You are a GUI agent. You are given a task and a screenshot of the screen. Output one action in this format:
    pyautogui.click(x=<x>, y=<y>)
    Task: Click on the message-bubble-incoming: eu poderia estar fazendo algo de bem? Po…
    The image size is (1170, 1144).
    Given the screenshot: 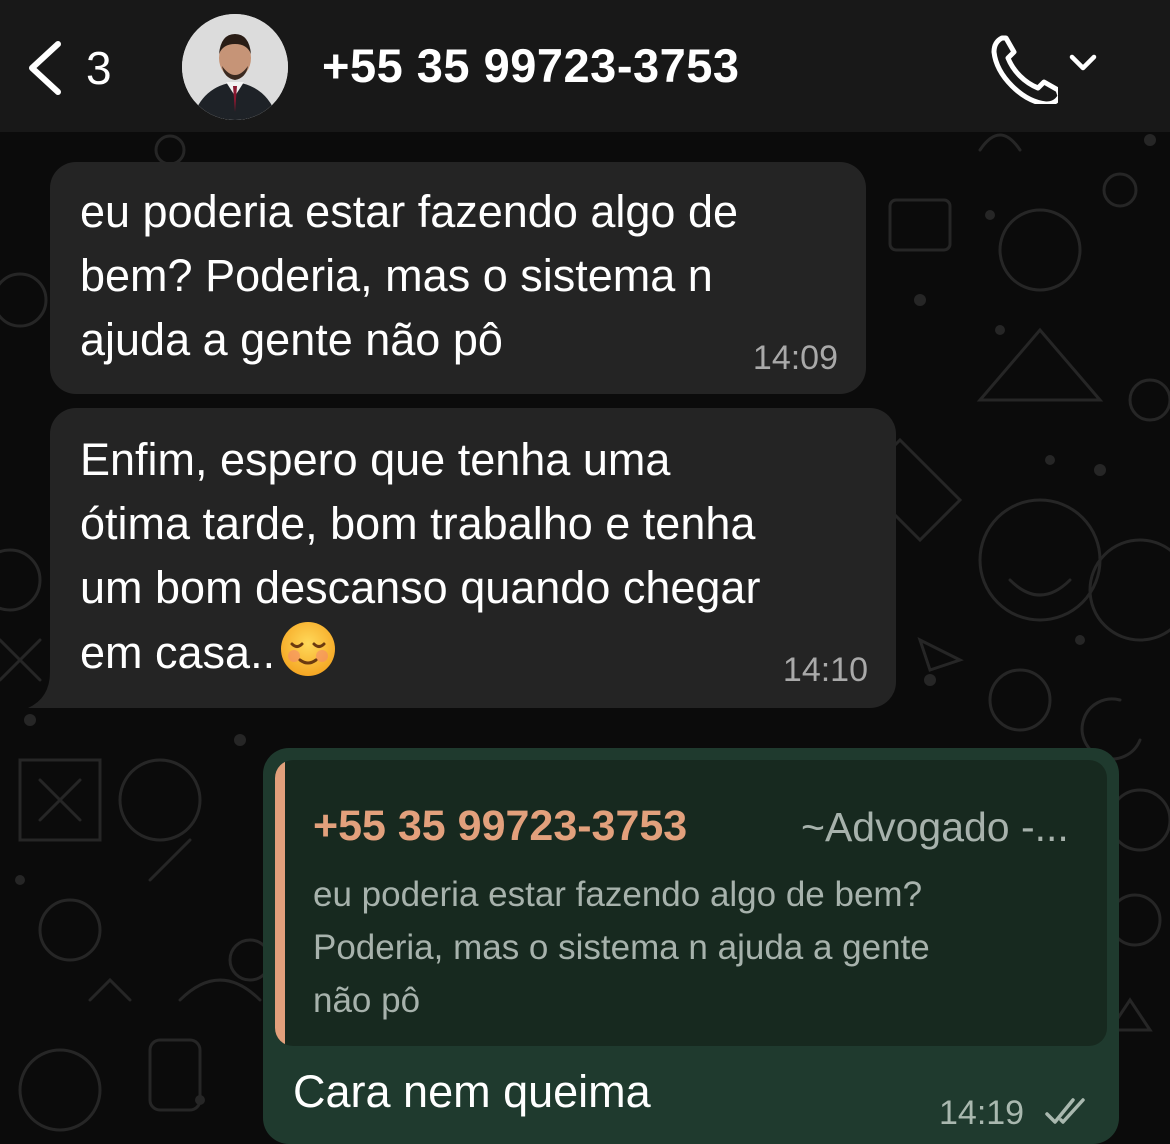 What is the action you would take?
    pyautogui.click(x=458, y=278)
    